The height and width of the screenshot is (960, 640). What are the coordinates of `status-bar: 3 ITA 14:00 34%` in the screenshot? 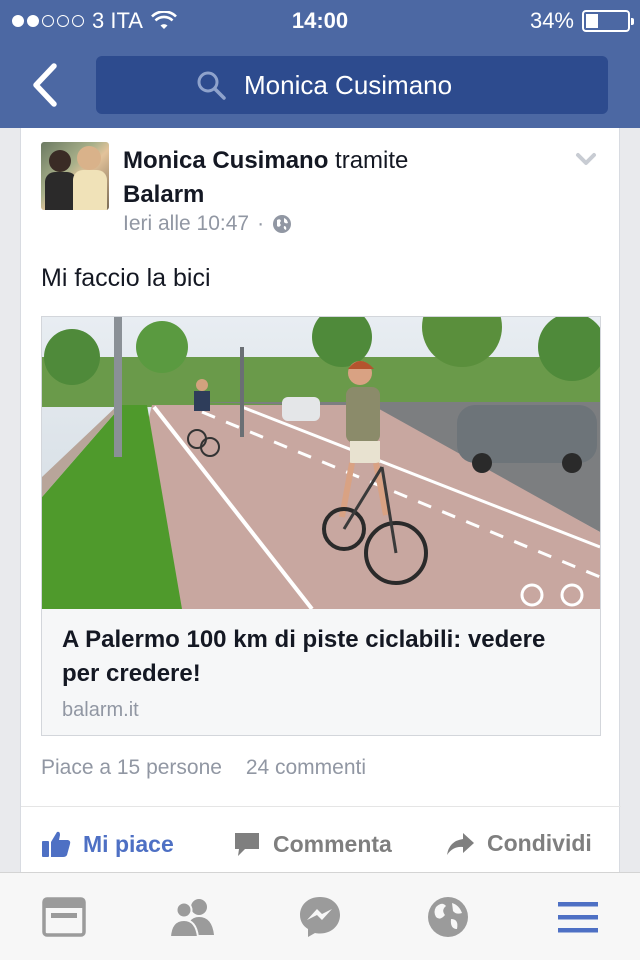 It's located at (320, 20).